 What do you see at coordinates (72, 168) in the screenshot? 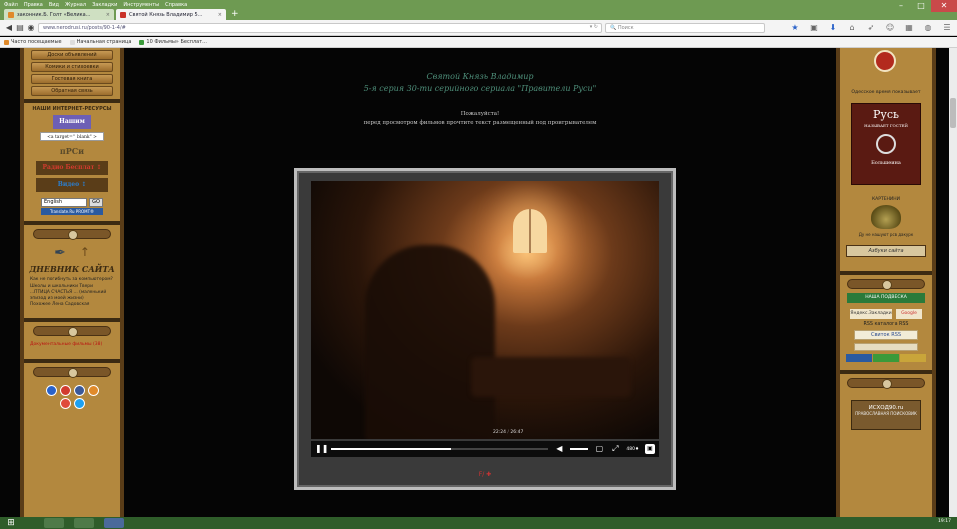
I see `resource-logo-radio: Радио Бесплат ↕` at bounding box center [72, 168].